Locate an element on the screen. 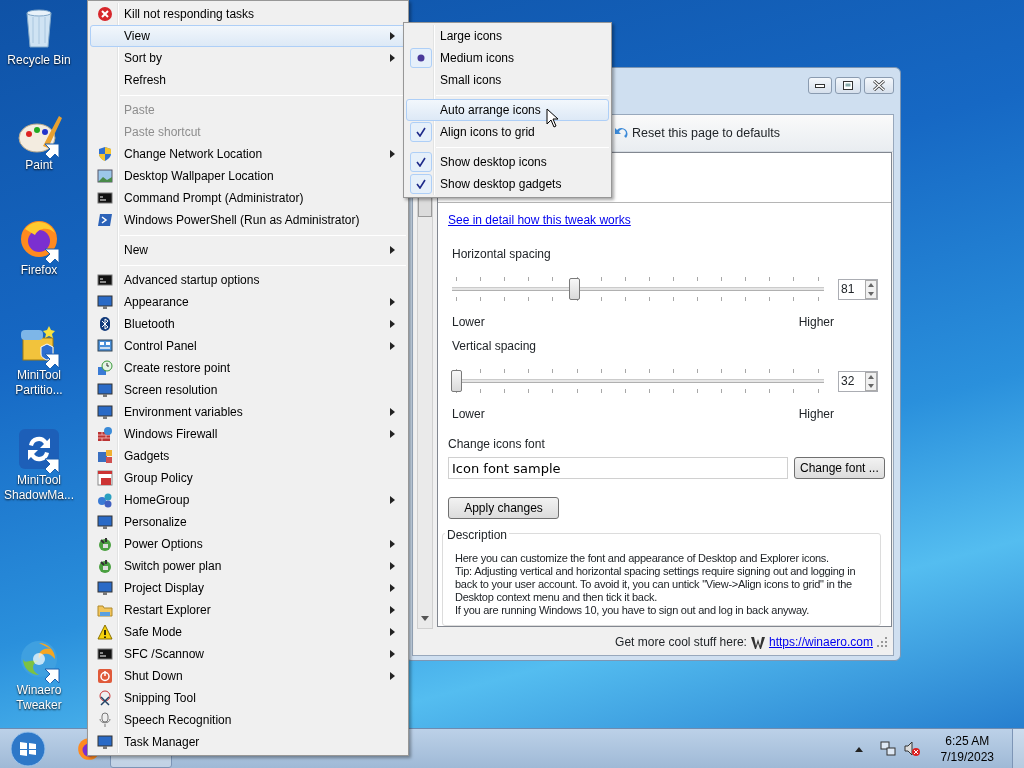 The image size is (1024, 768). slider-label: Horizontal spacing is located at coordinates (502, 254).